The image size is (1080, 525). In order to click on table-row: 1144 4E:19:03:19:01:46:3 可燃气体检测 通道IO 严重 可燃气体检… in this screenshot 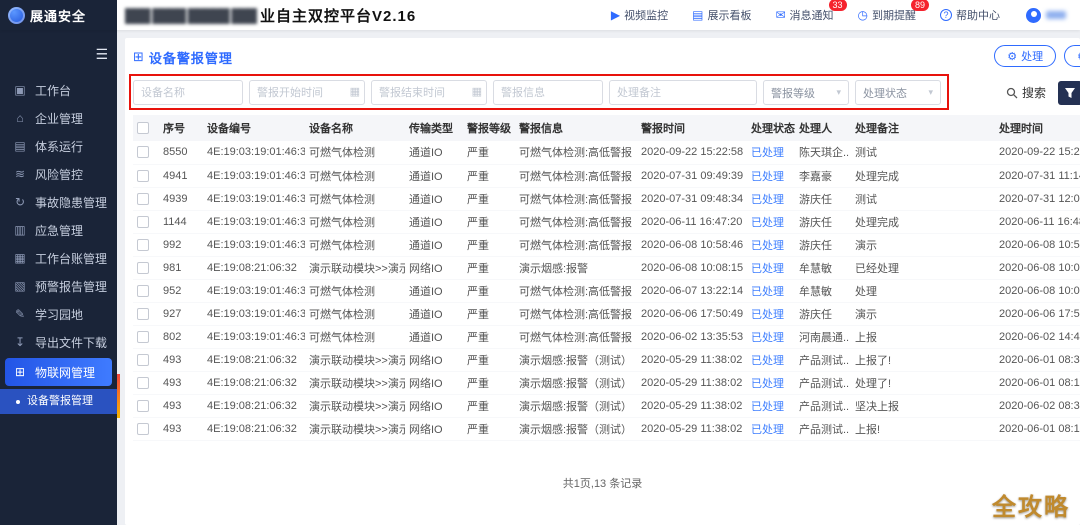, I will do `click(606, 222)`.